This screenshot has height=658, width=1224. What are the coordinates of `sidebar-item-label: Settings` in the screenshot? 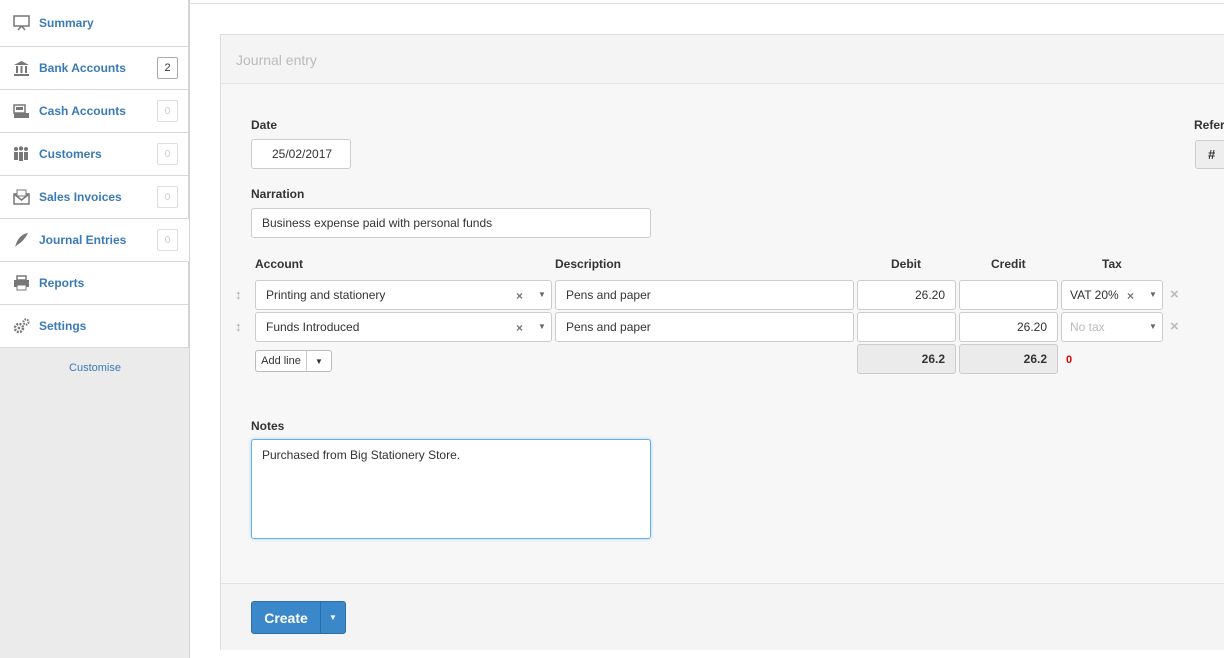 It's located at (63, 326).